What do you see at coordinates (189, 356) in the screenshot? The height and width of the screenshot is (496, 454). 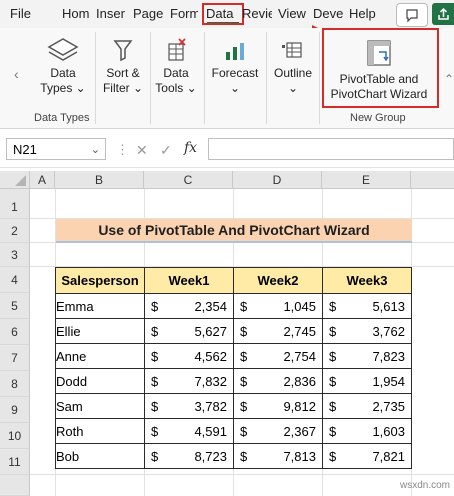 I see `sales-value-cell: $4,562` at bounding box center [189, 356].